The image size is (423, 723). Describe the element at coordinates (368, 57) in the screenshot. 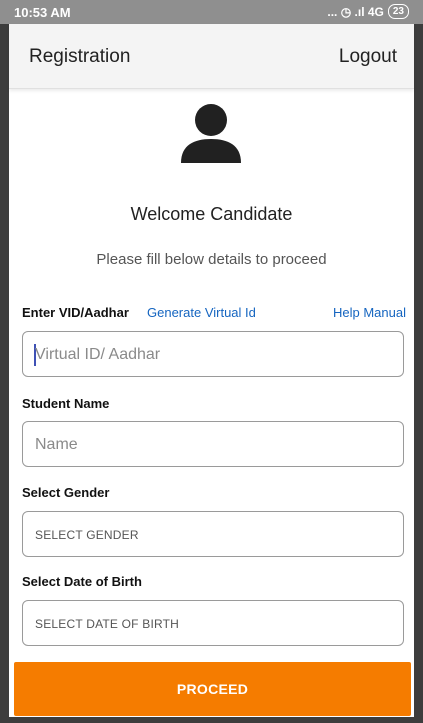

I see `logout-button: Logout` at that location.